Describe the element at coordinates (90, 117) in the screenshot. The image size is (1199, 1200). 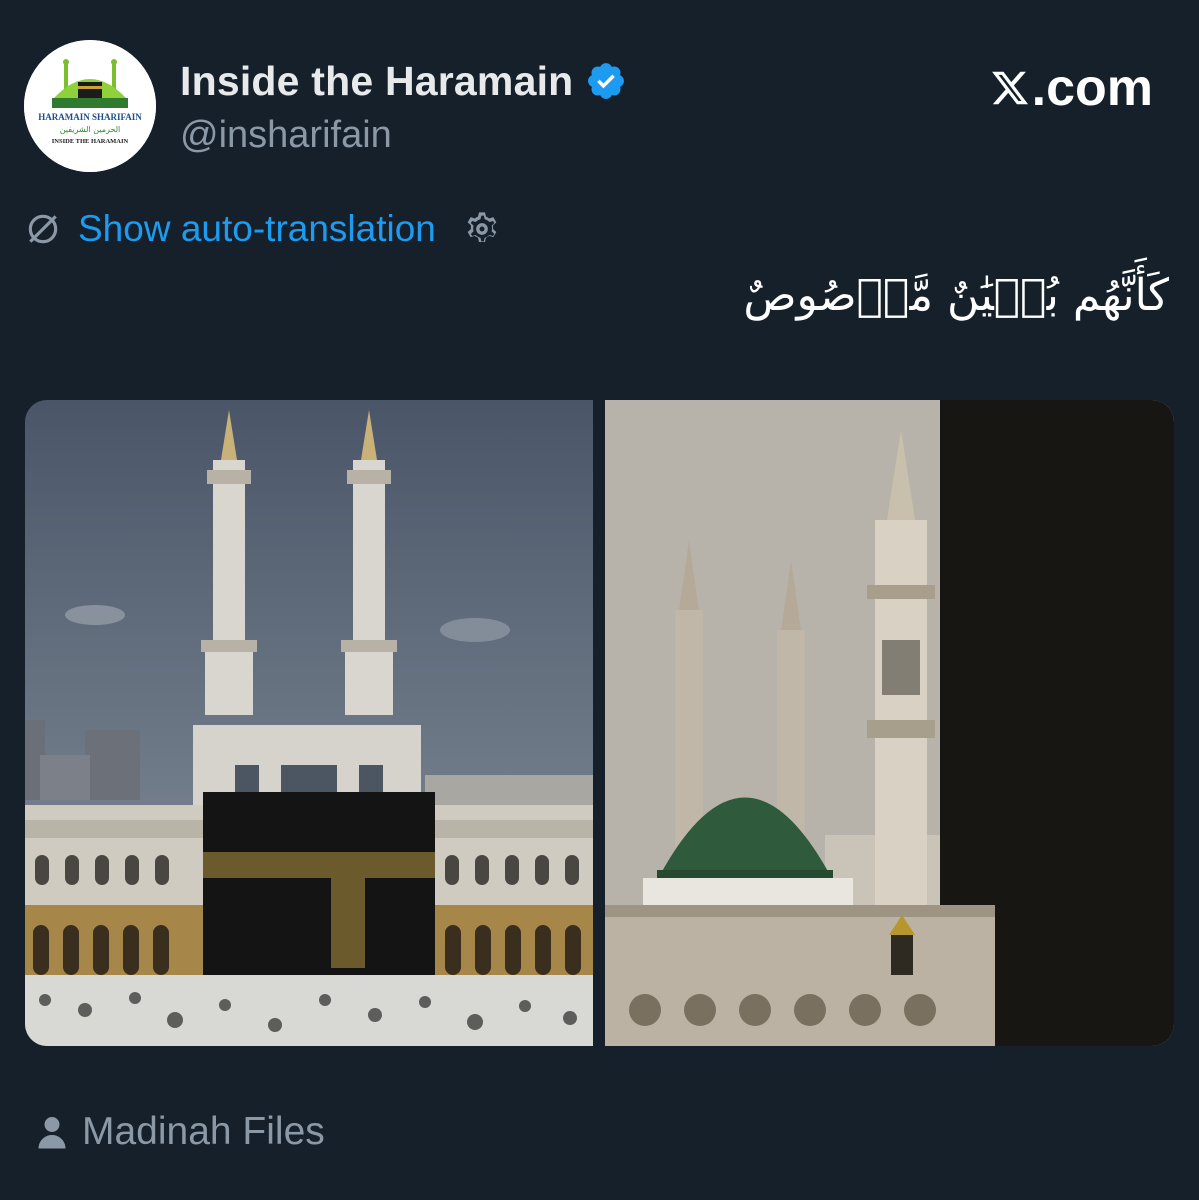
I see `svg-text: HARAMAIN SHARIFAIN` at that location.